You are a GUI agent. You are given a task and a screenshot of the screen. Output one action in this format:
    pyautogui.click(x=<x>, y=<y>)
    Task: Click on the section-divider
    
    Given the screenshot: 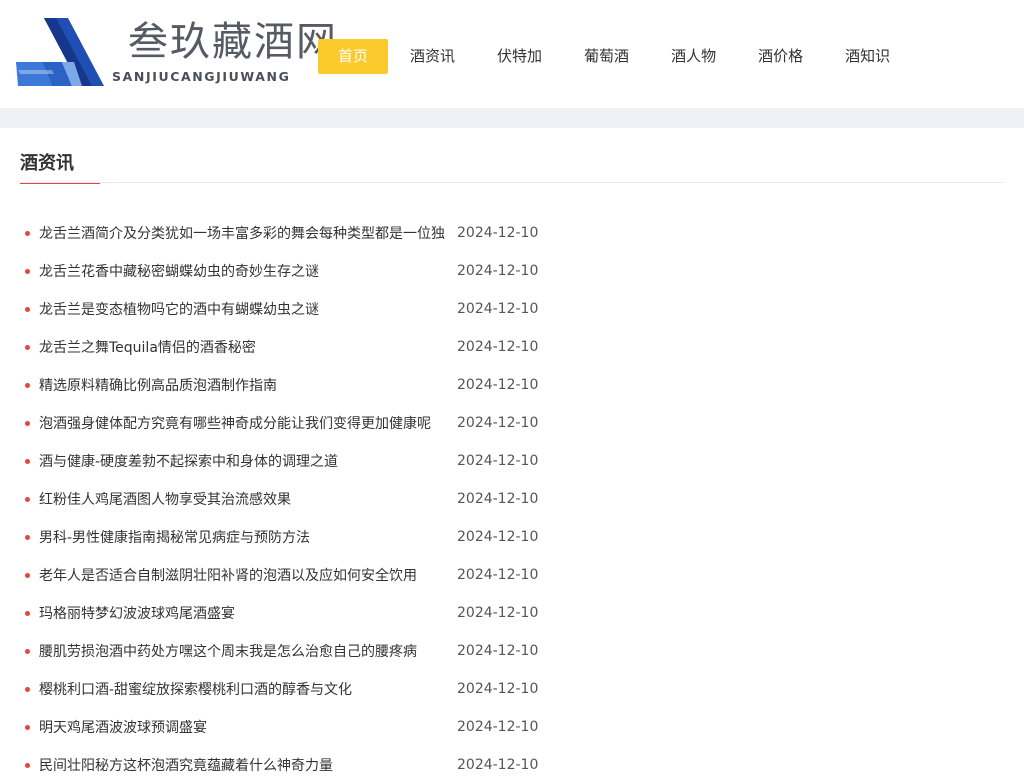 What is the action you would take?
    pyautogui.click(x=512, y=182)
    